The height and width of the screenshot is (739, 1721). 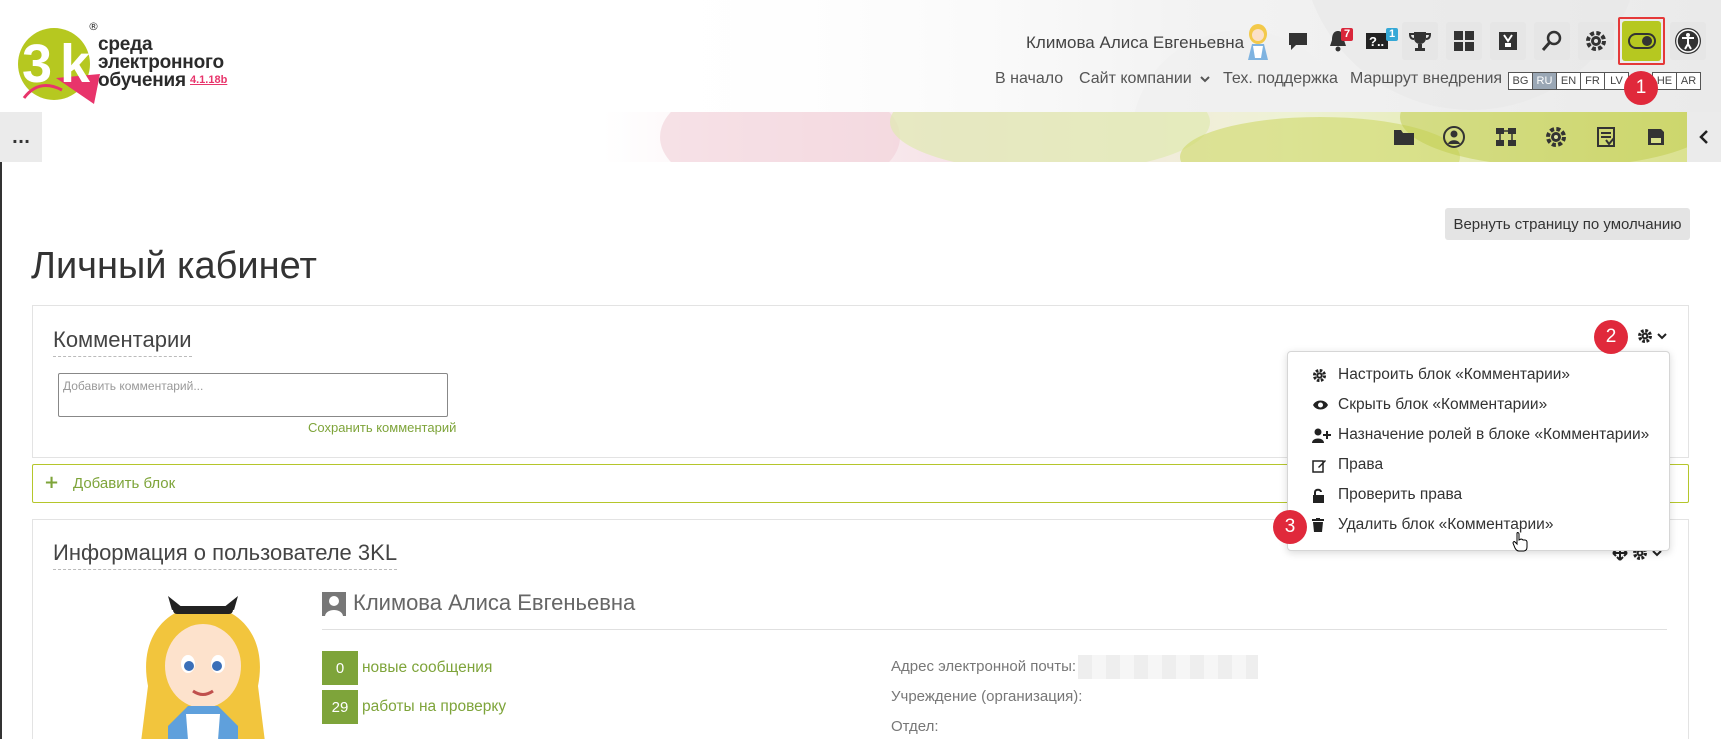 I want to click on organization-button, so click(x=1506, y=137).